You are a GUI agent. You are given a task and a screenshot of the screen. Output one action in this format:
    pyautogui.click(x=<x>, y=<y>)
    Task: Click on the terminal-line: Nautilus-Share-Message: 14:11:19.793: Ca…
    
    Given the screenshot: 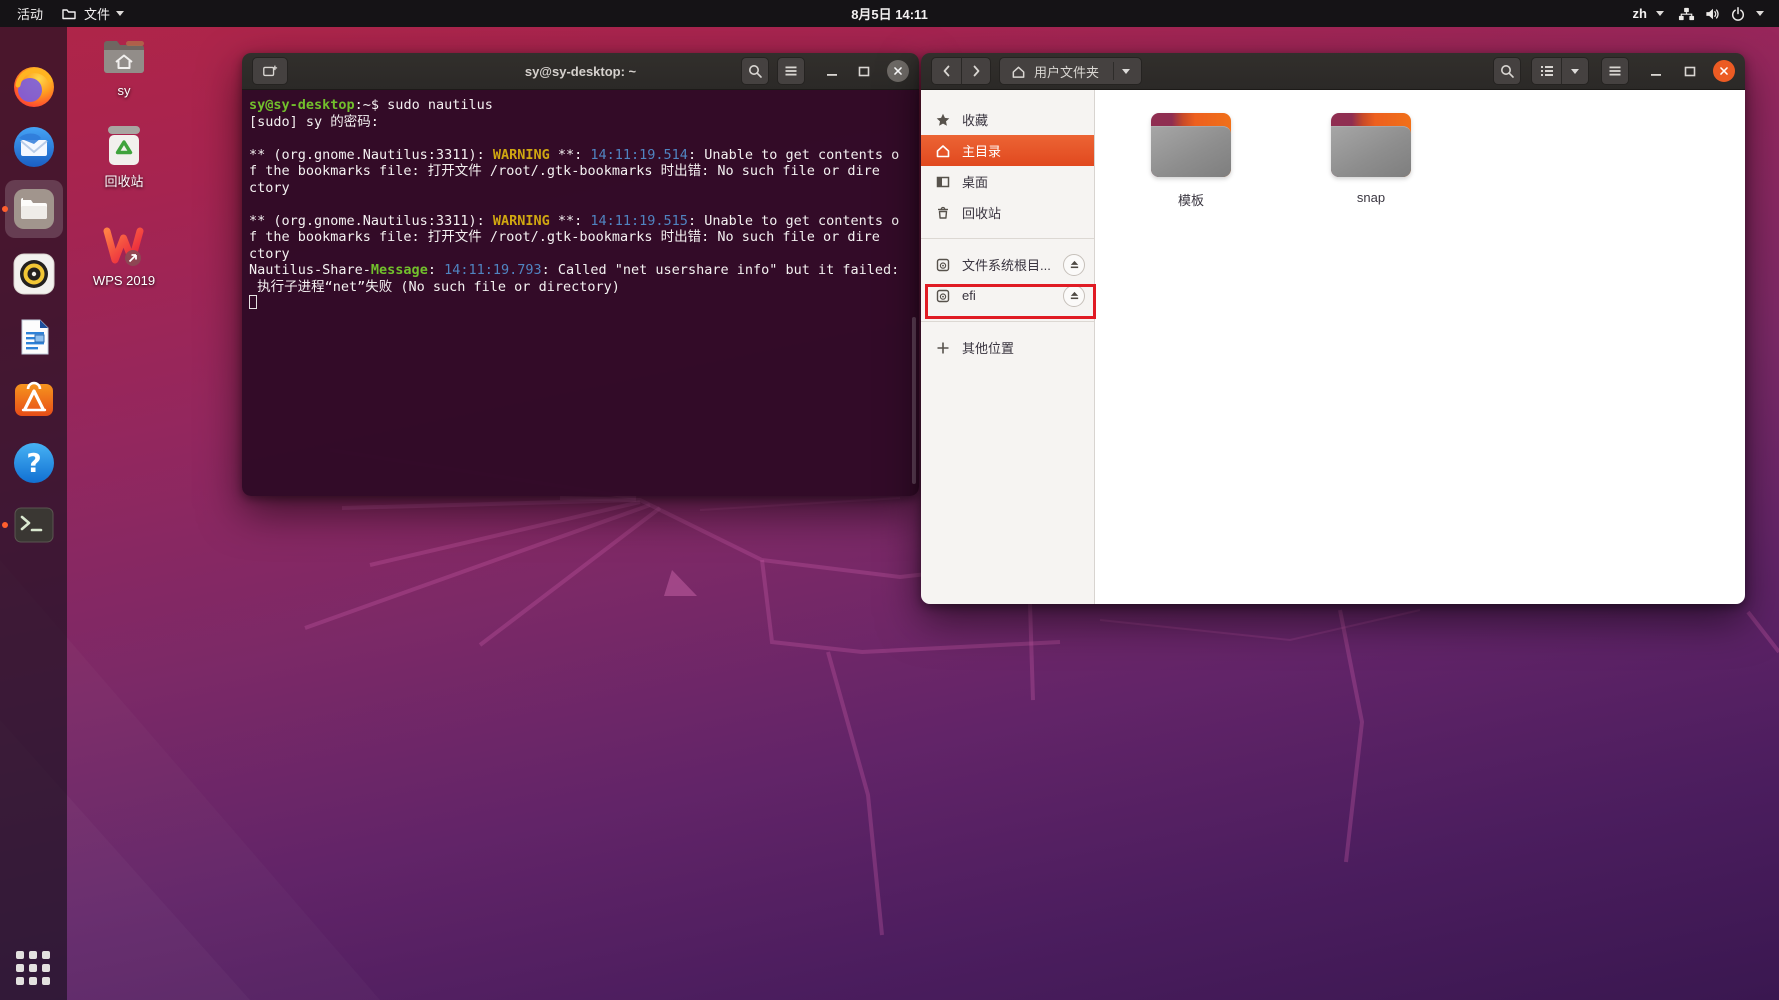 What is the action you would take?
    pyautogui.click(x=583, y=270)
    